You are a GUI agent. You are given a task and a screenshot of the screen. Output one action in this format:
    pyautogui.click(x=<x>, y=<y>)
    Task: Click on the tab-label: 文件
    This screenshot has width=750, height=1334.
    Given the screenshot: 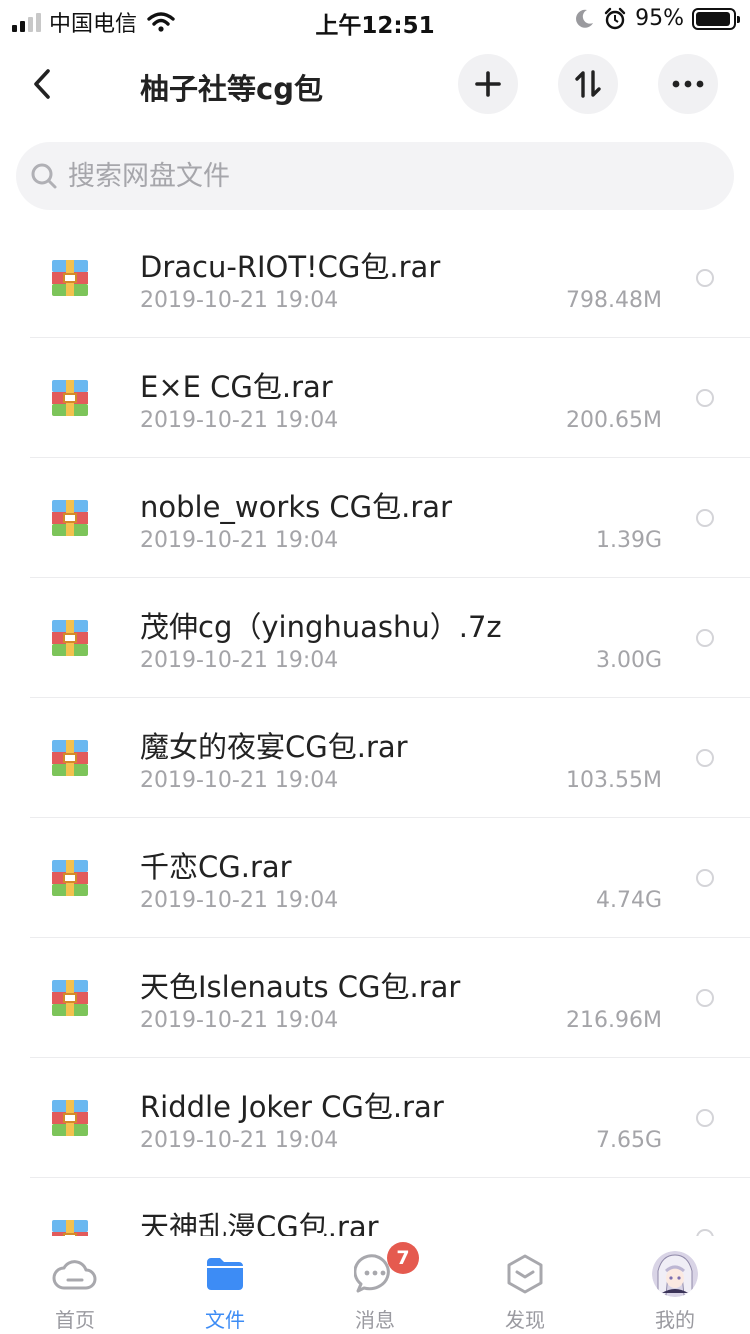 What is the action you would take?
    pyautogui.click(x=225, y=1320)
    